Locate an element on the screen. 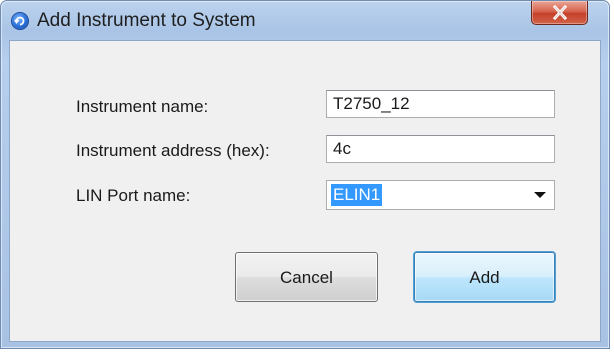 Image resolution: width=614 pixels, height=353 pixels. close-button is located at coordinates (559, 13).